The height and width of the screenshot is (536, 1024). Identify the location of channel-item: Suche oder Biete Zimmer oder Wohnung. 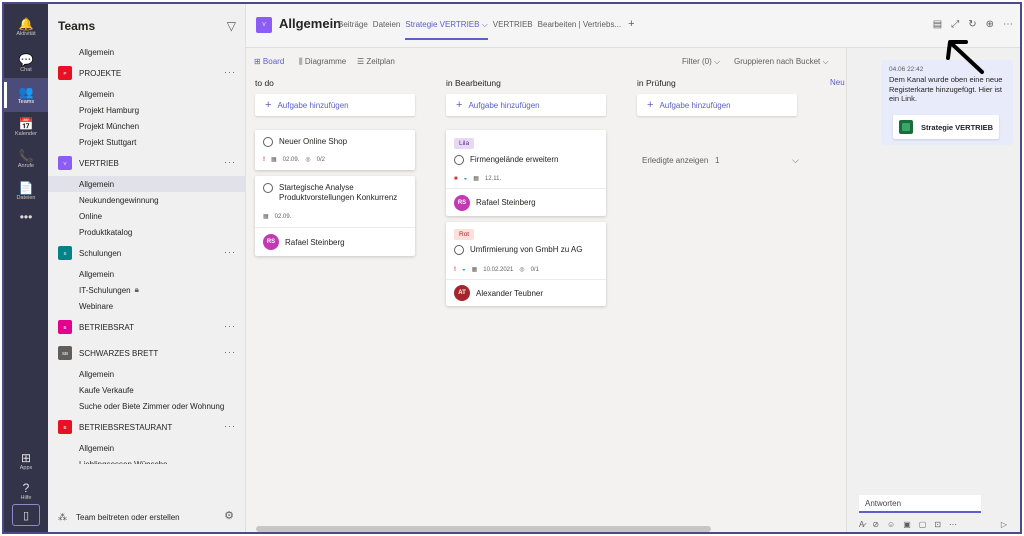
(147, 406).